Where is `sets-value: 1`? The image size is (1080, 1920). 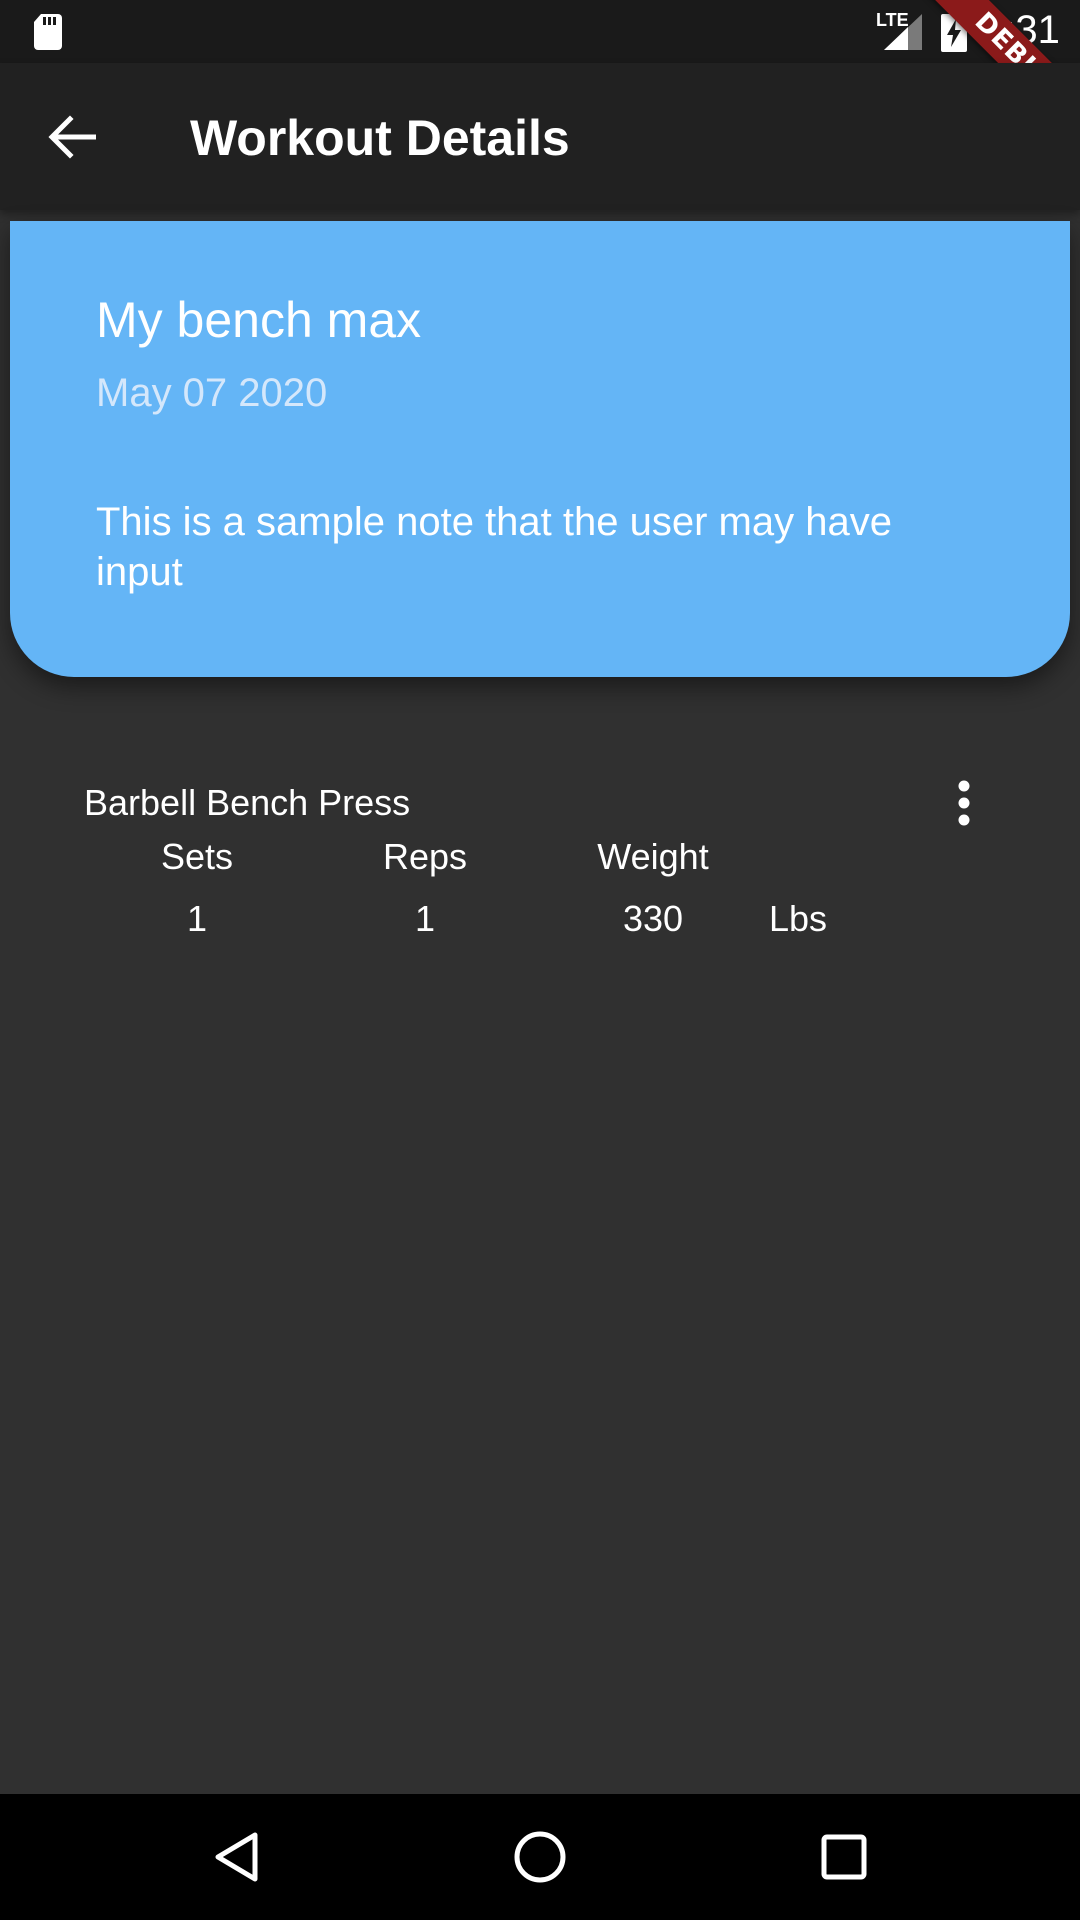 sets-value: 1 is located at coordinates (197, 918).